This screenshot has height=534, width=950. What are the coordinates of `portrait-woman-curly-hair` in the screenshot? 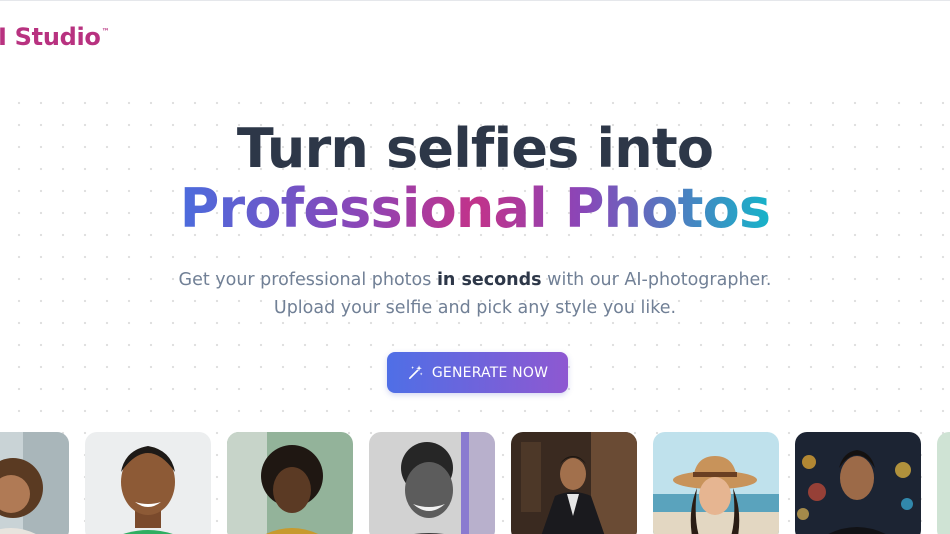 It's located at (34, 483).